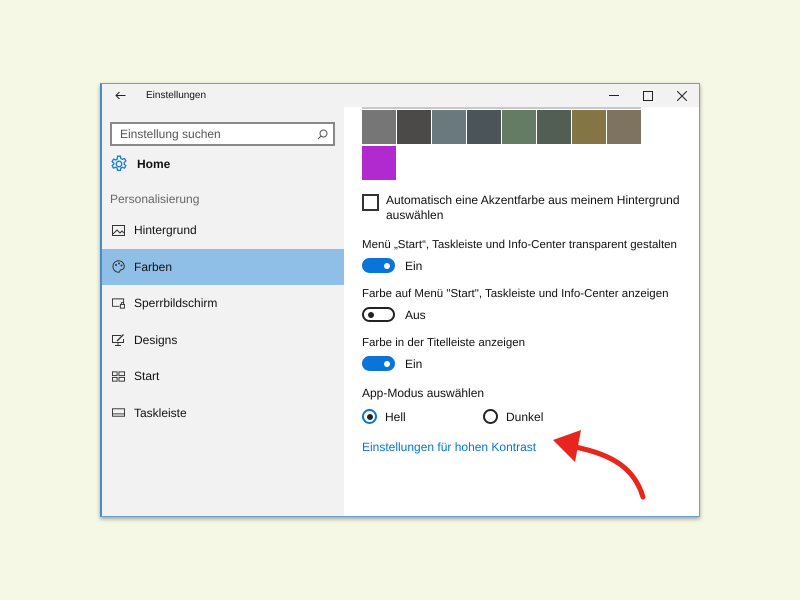  What do you see at coordinates (223, 376) in the screenshot?
I see `nav-item: Start` at bounding box center [223, 376].